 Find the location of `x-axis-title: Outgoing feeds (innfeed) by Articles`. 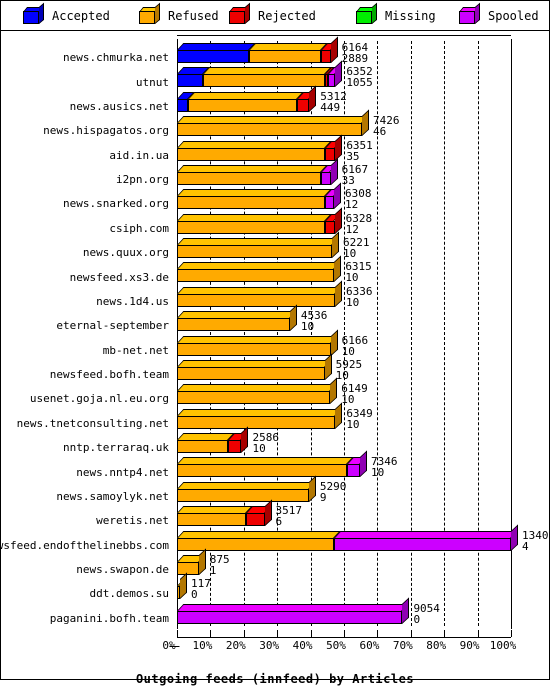

x-axis-title: Outgoing feeds (innfeed) by Articles is located at coordinates (275, 679).